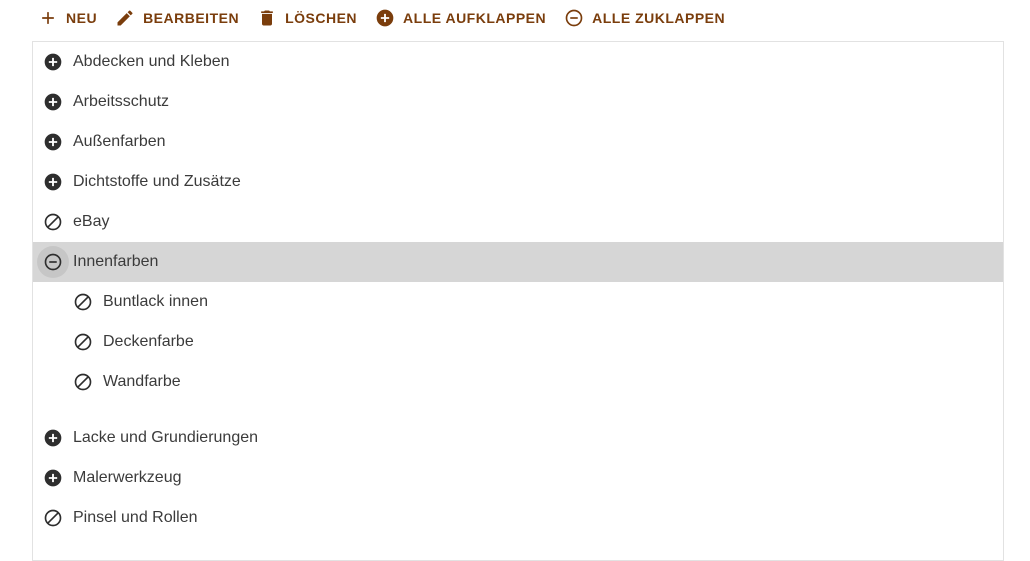  I want to click on minus-circle-icon, so click(53, 262).